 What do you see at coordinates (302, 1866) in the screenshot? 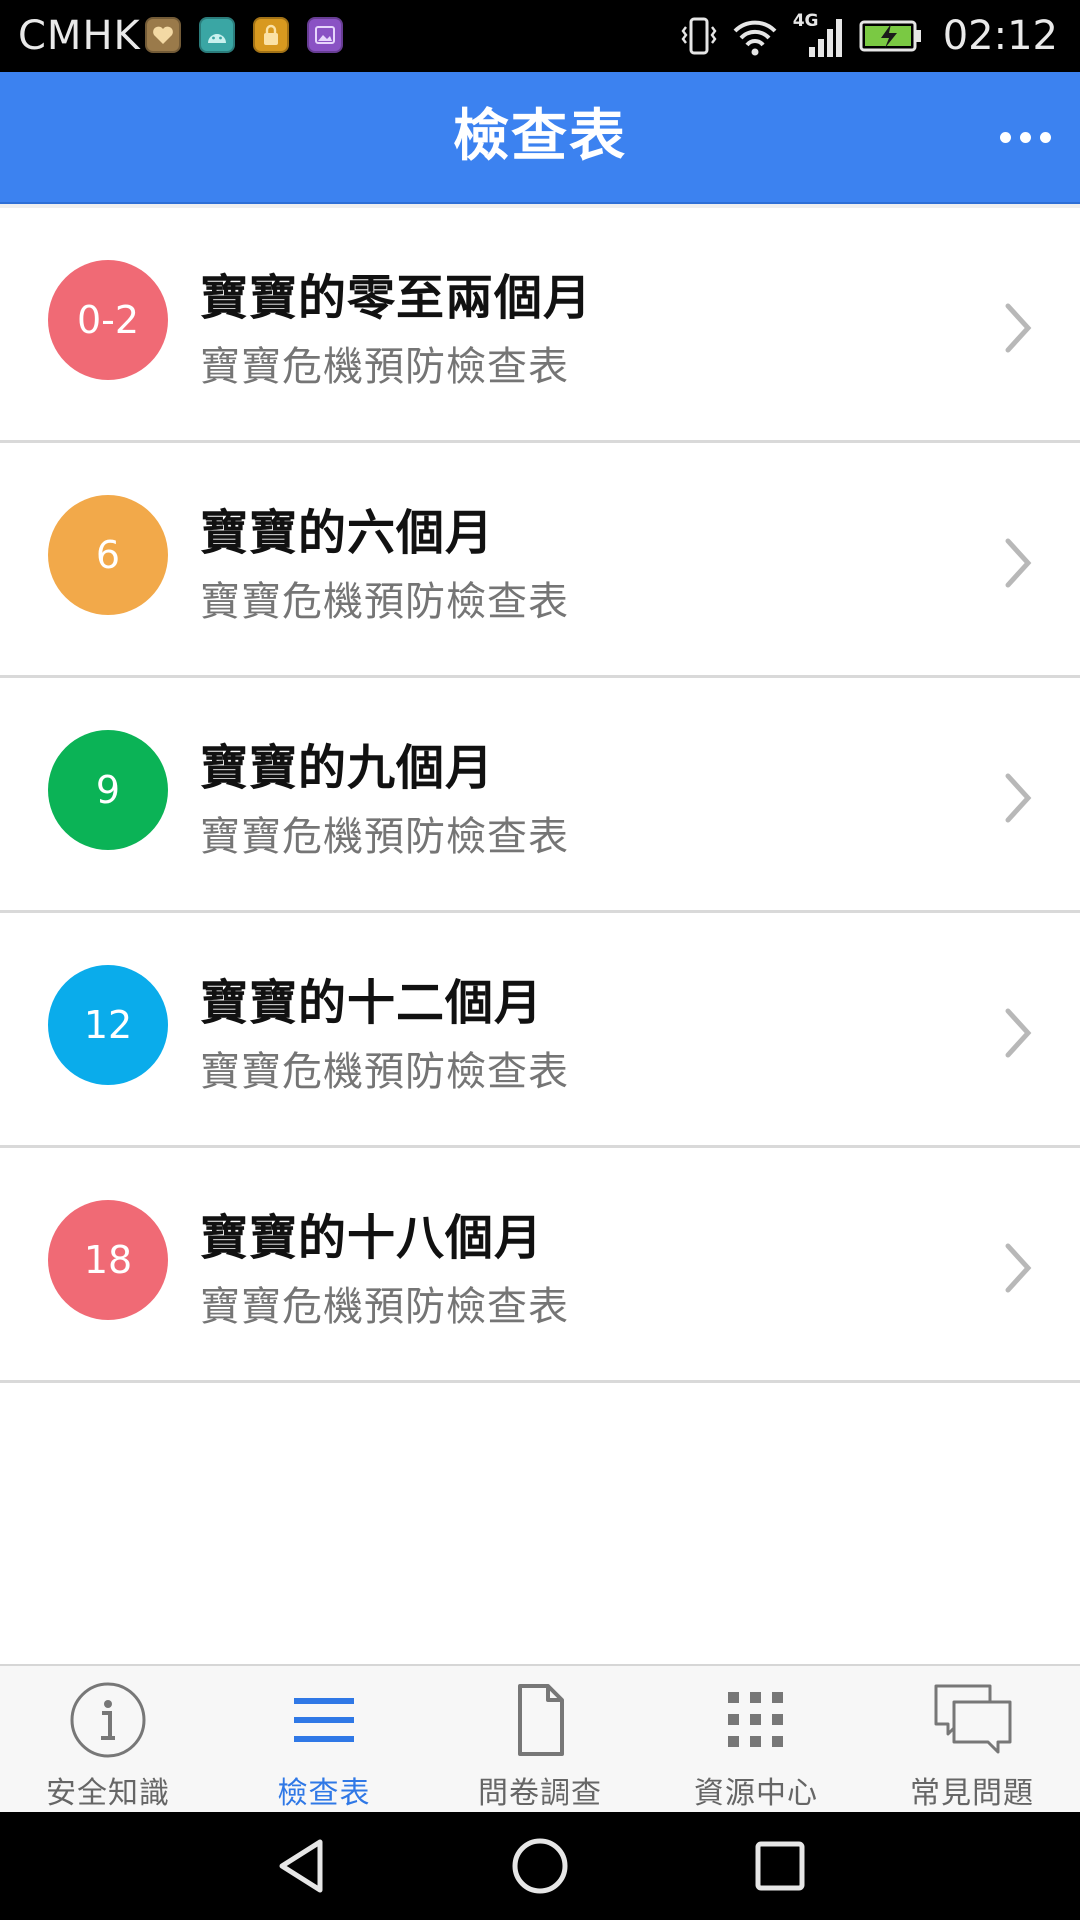
I see `back-icon` at bounding box center [302, 1866].